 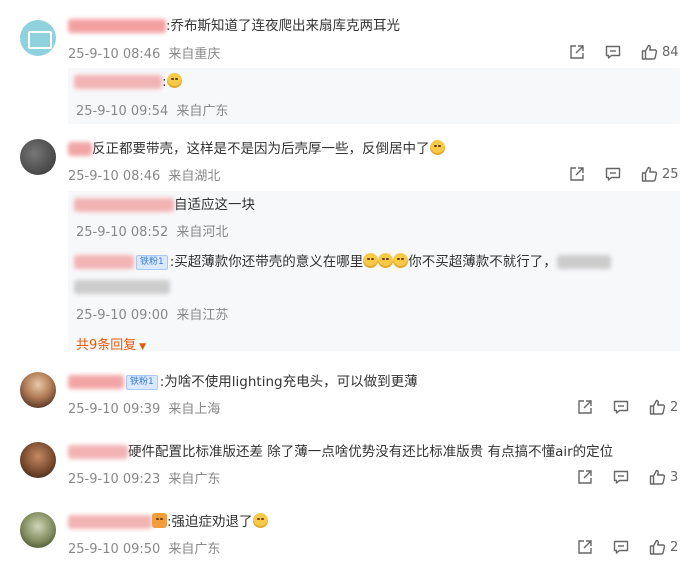 I want to click on caret-down-icon: ▼, so click(x=141, y=347).